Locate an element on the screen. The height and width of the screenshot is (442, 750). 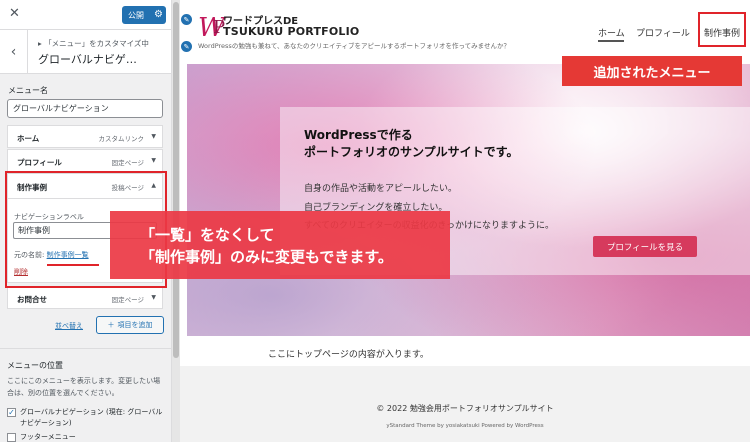
annotation-line: 「制作事例」のみに変更もできます。 is located at coordinates (266, 257).